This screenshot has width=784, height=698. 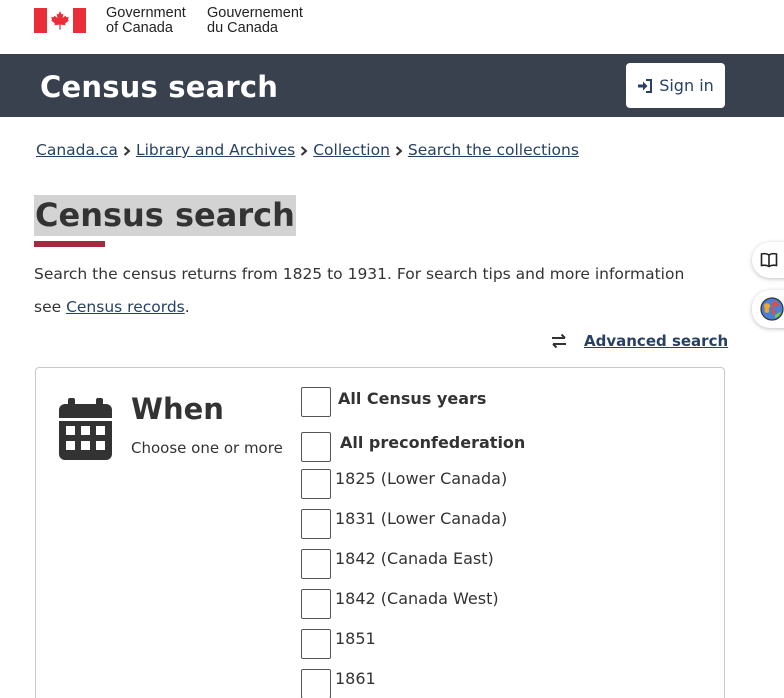 I want to click on checkbox-option: All Census years, so click(x=393, y=402).